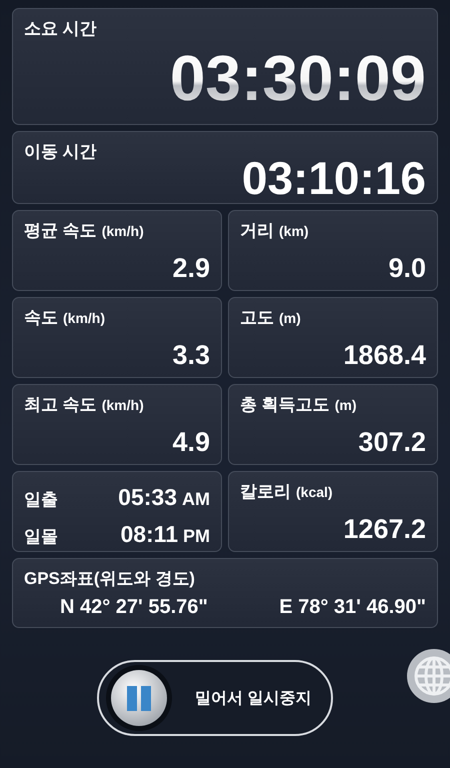 This screenshot has height=768, width=450. I want to click on pause-slider: 밀어서 일시중지, so click(215, 698).